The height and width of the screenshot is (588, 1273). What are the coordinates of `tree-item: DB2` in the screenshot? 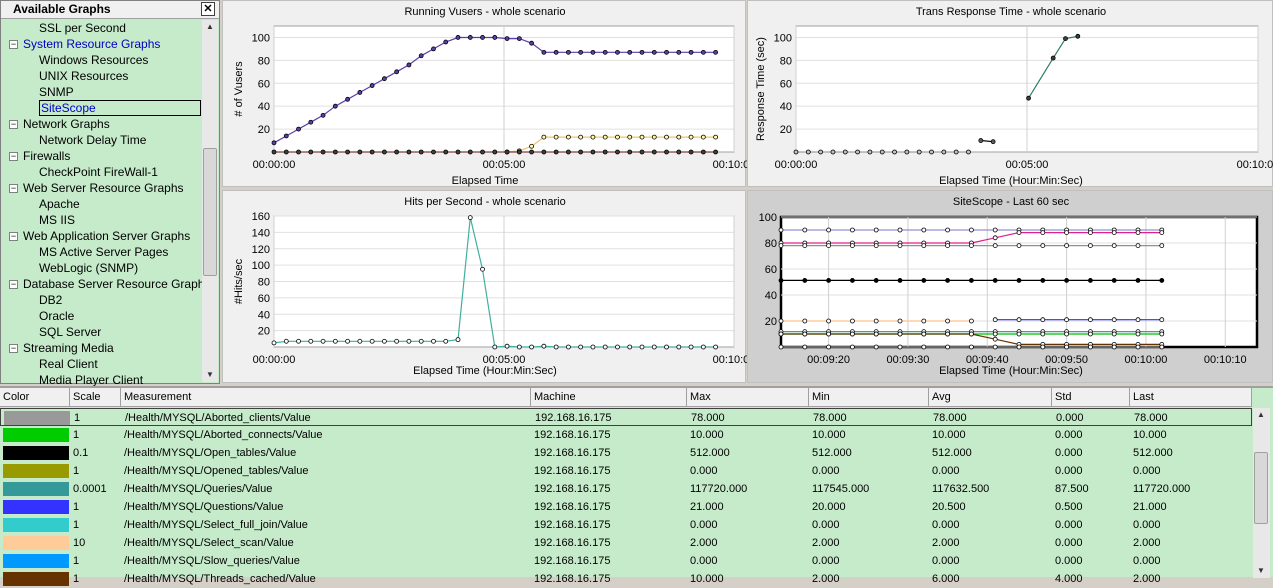 It's located at (50, 300).